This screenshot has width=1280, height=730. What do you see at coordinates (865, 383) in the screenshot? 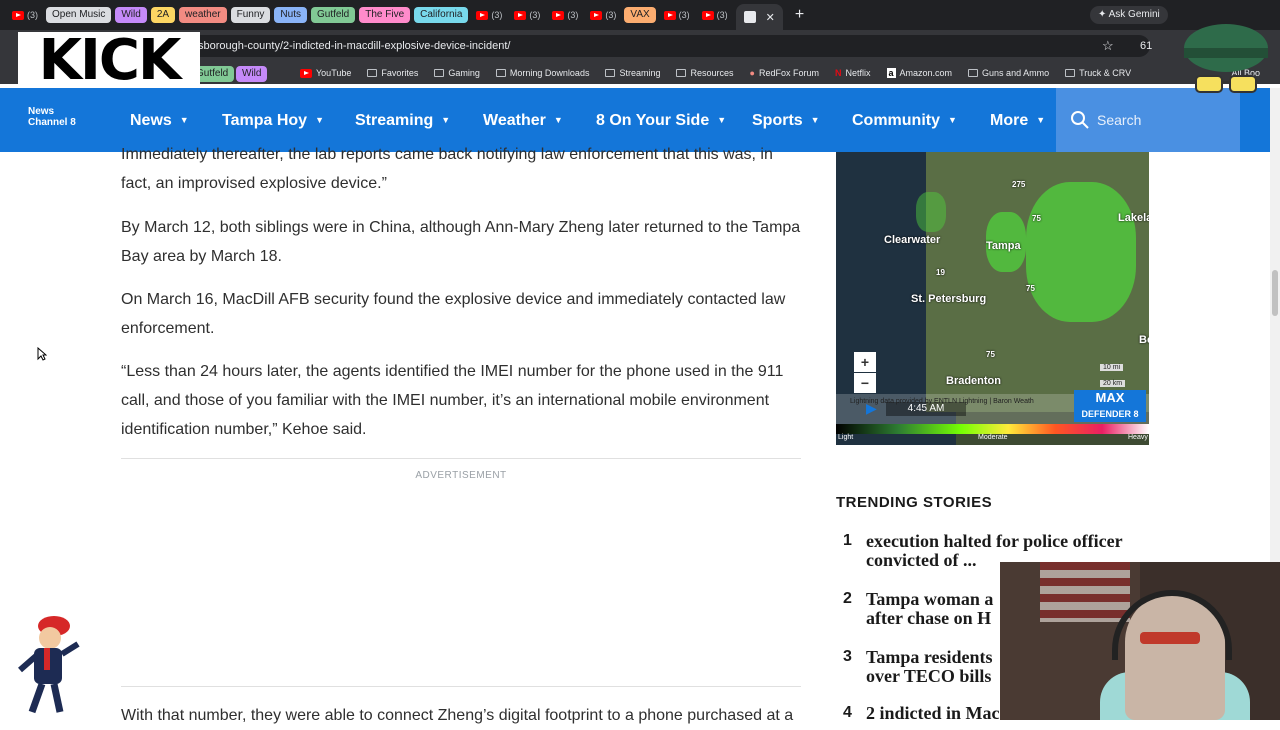
I see `zoom-out-button: −` at bounding box center [865, 383].